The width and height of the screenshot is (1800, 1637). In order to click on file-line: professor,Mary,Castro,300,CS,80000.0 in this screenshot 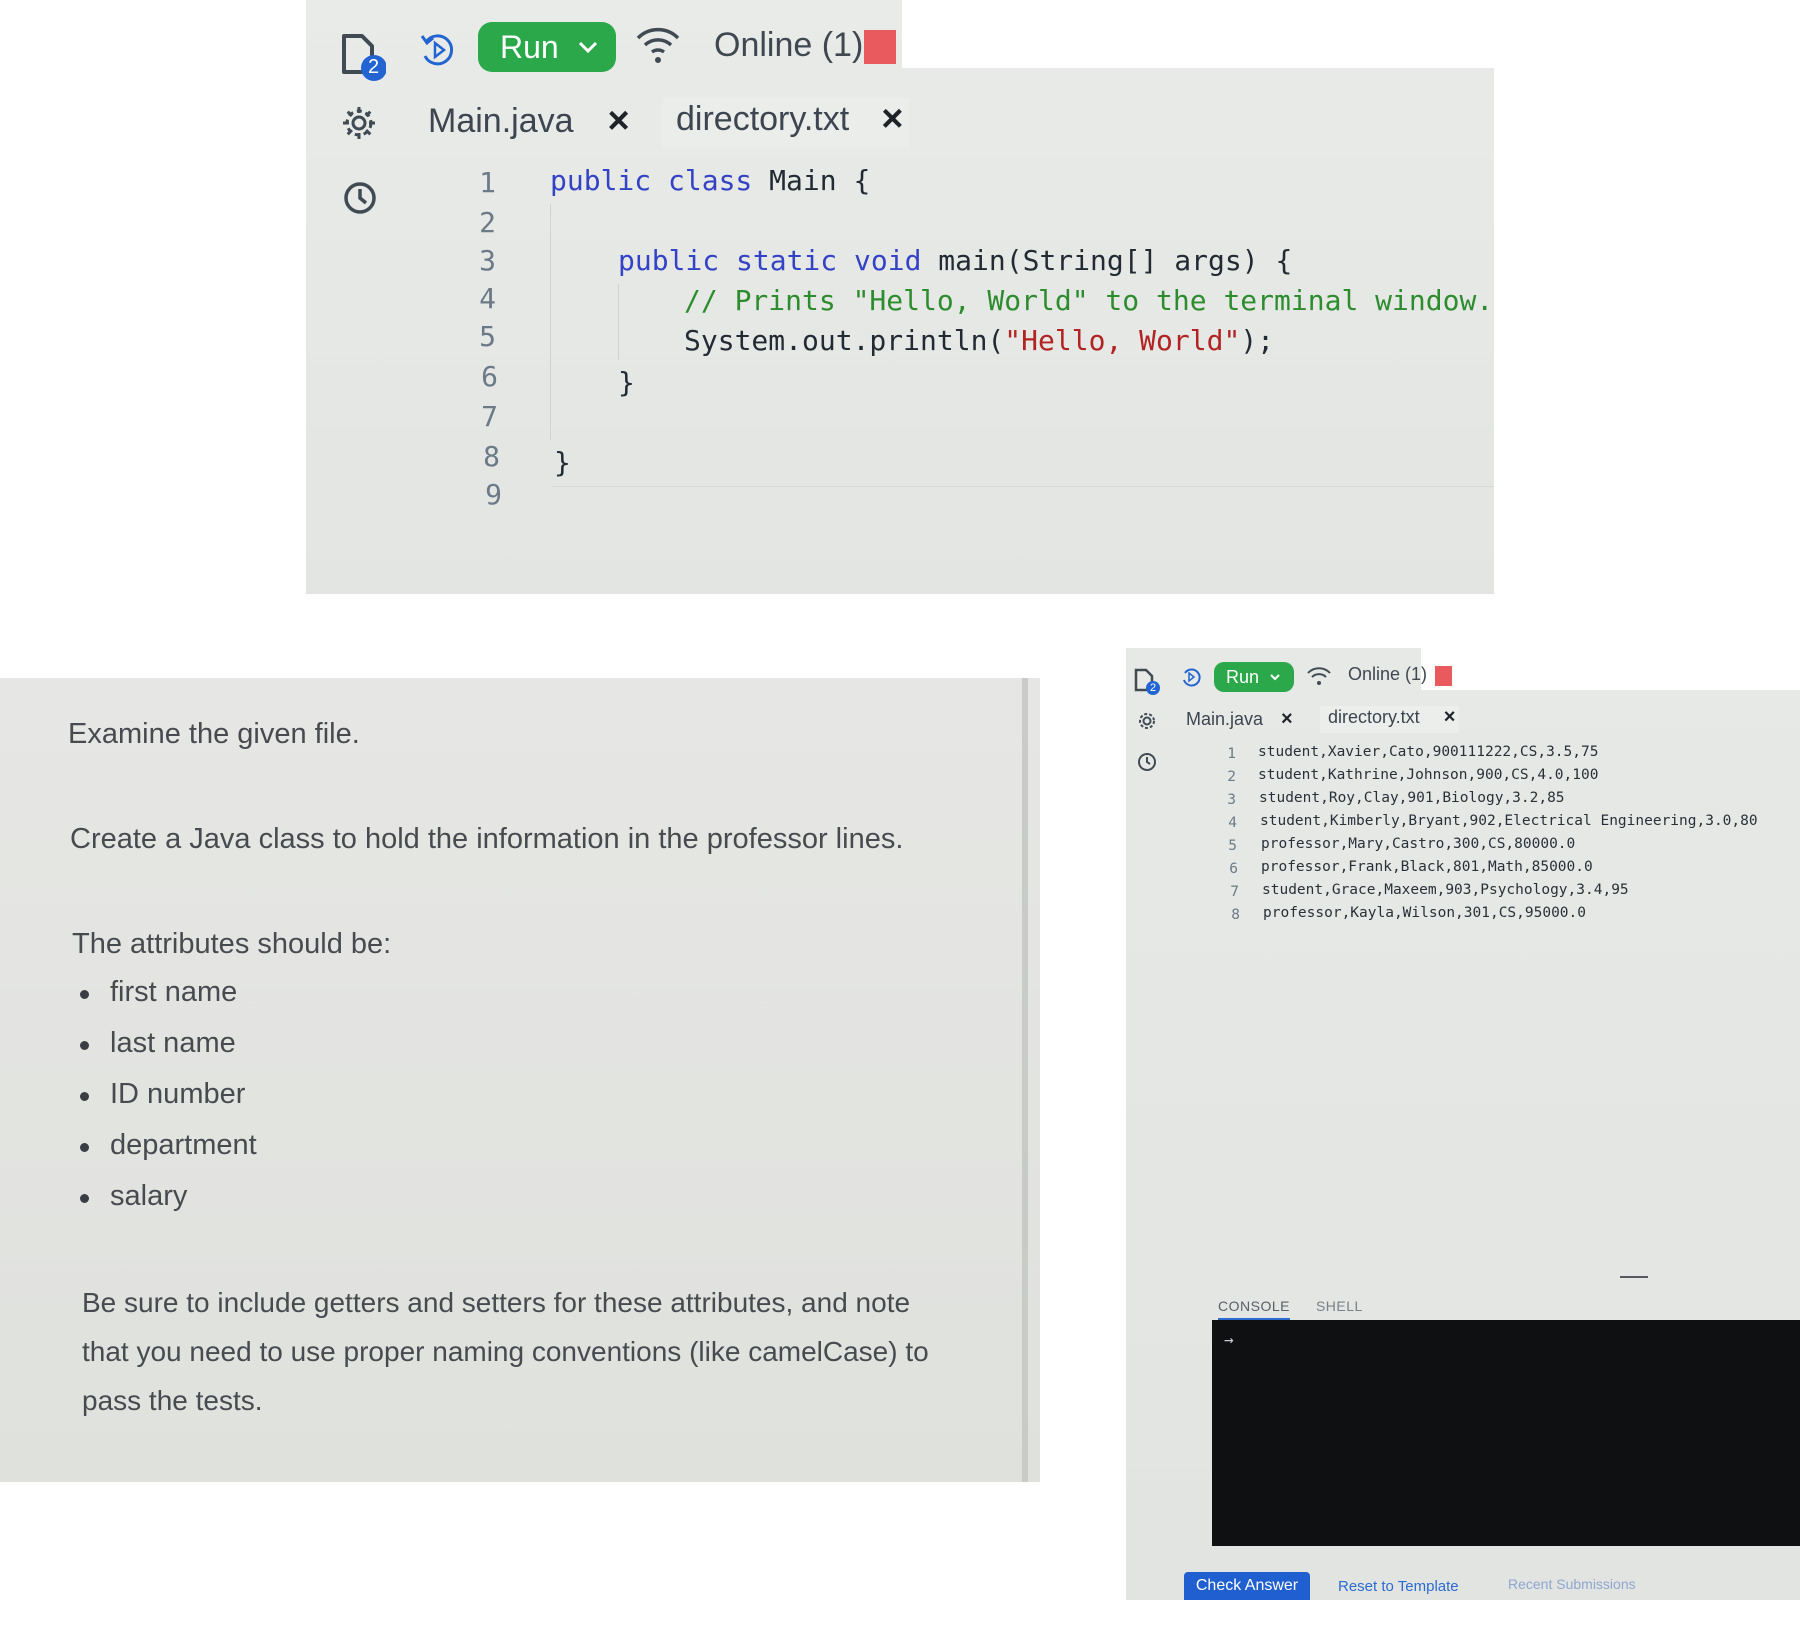, I will do `click(1418, 844)`.